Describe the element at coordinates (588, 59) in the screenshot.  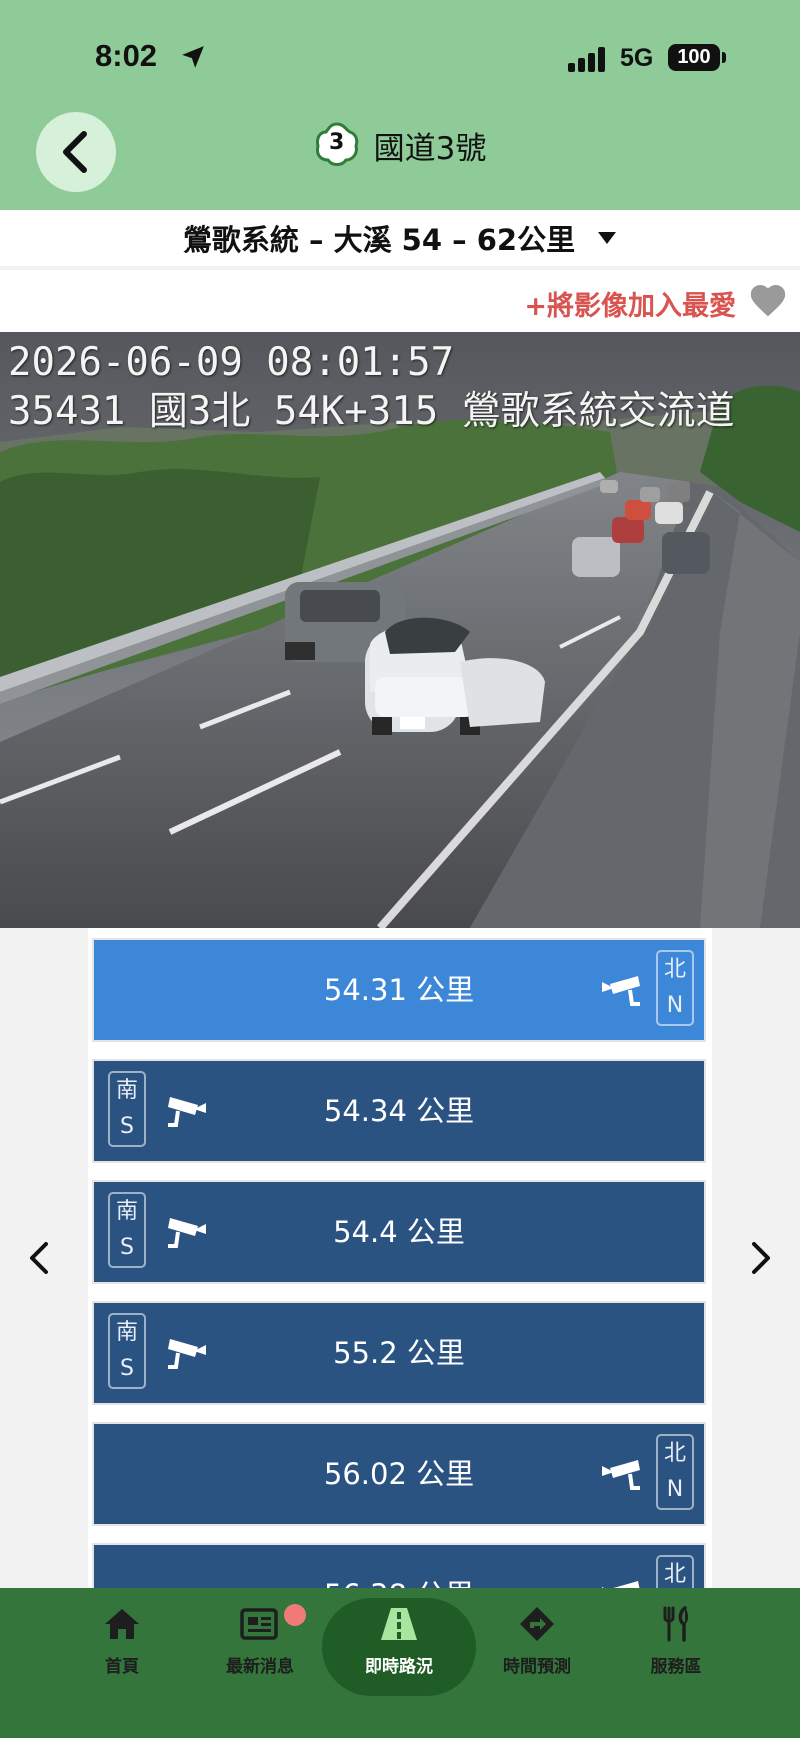
I see `cellular-signal-icon` at that location.